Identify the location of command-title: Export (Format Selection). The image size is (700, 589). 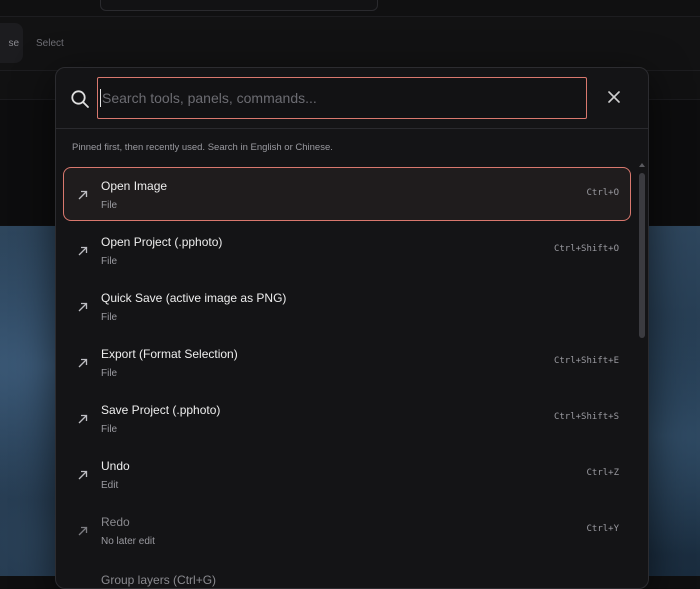
(169, 354).